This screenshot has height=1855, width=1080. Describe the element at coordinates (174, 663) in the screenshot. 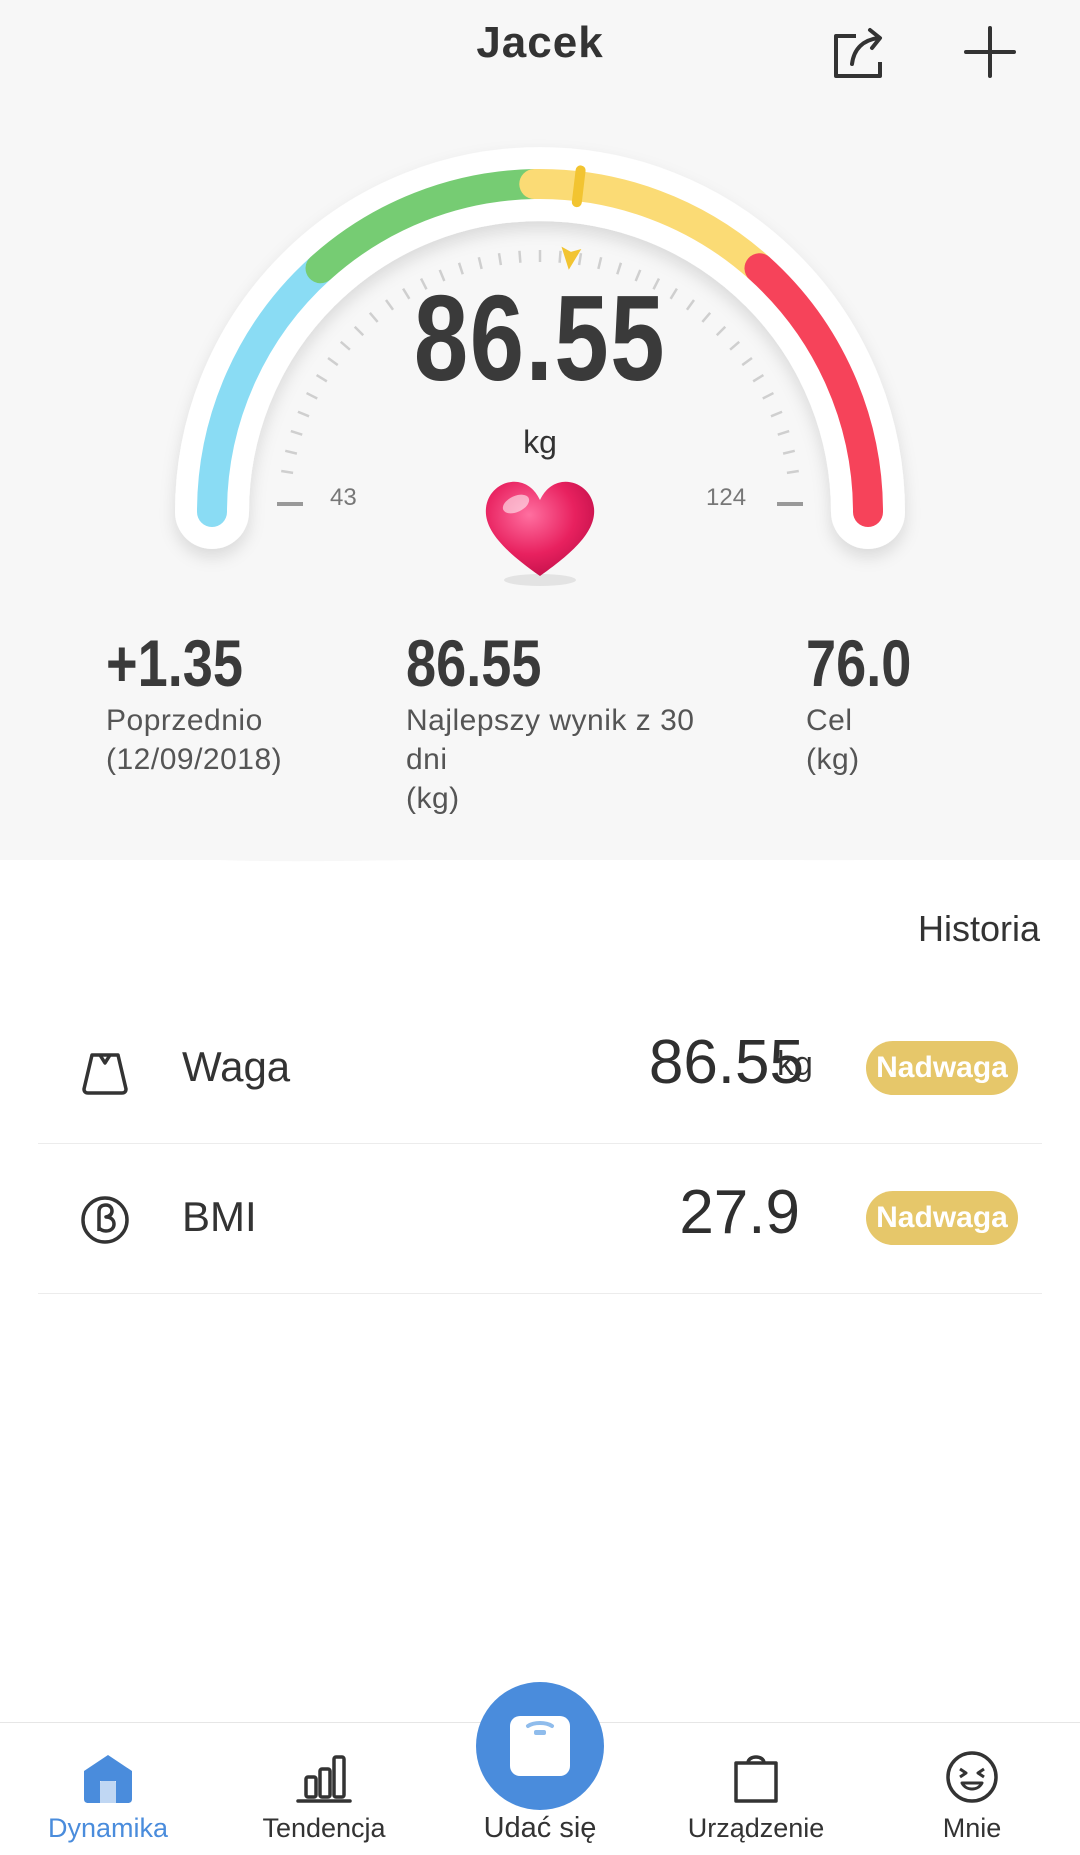

I see `stat-value: +1.35` at that location.